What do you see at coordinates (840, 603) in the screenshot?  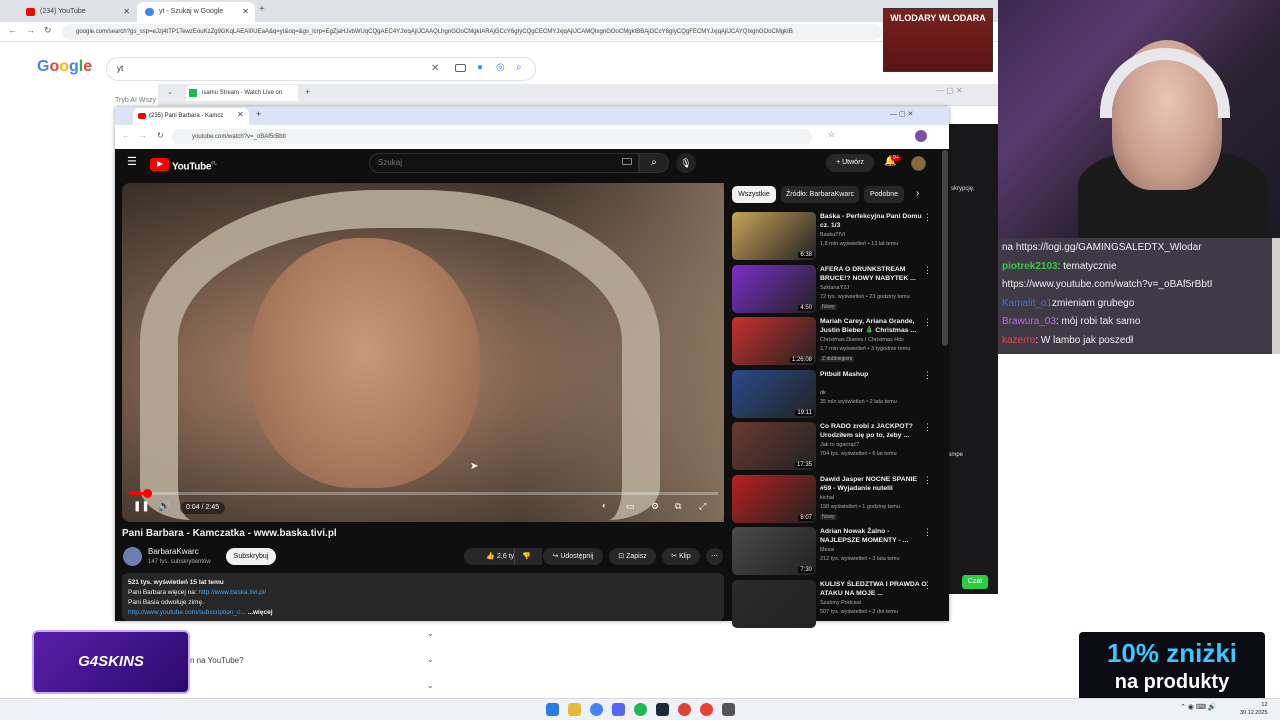 I see `channel-name: Szalony Podcast` at bounding box center [840, 603].